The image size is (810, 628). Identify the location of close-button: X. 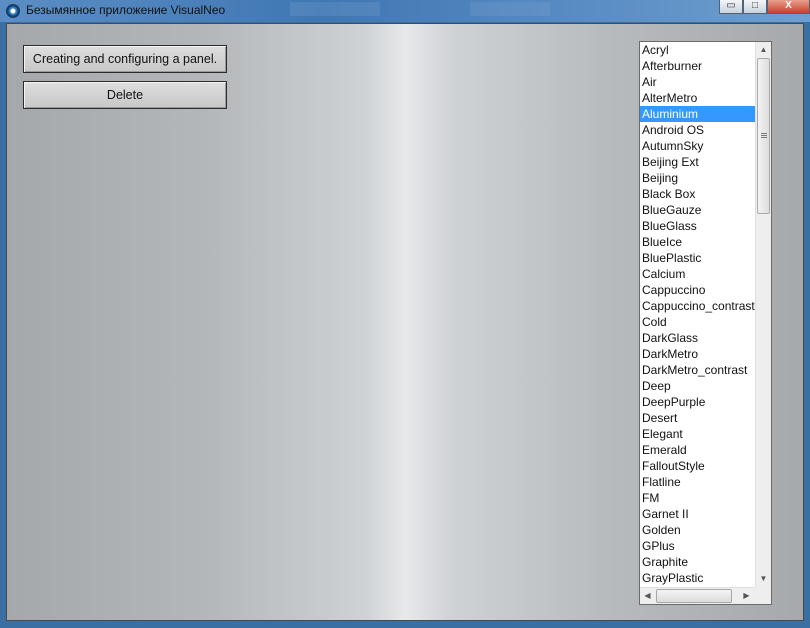
(788, 7).